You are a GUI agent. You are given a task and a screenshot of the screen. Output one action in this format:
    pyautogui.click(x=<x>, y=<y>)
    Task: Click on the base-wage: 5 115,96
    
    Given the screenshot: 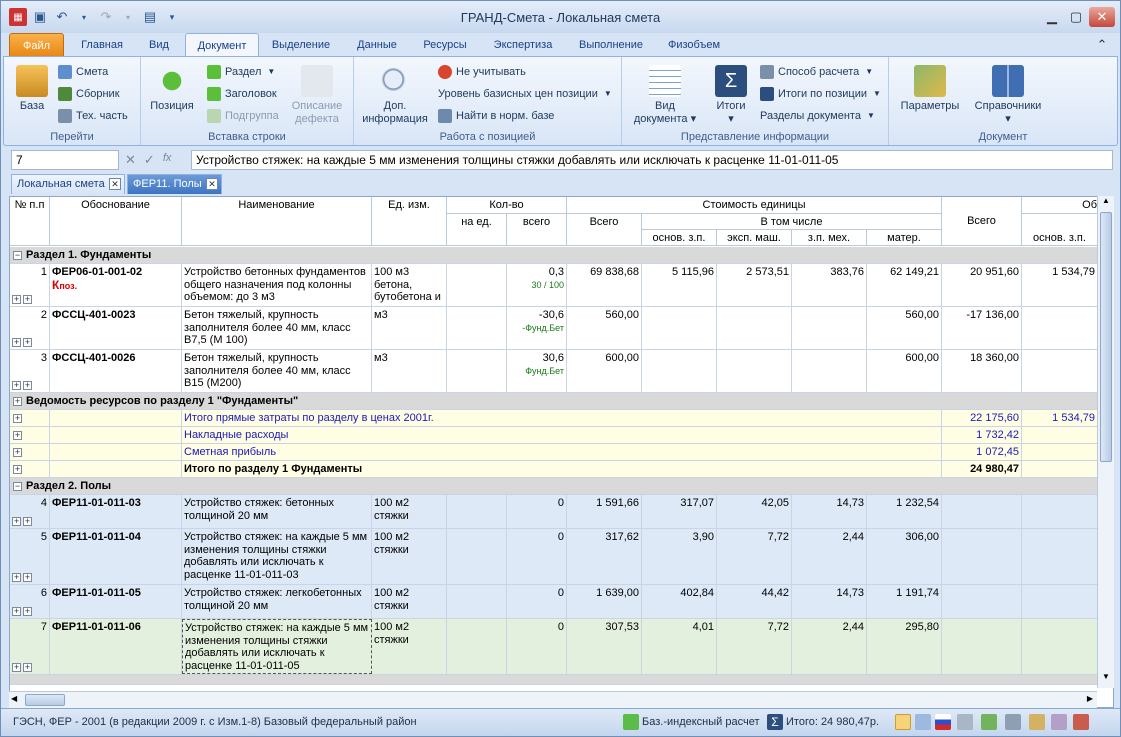 What is the action you would take?
    pyautogui.click(x=679, y=285)
    